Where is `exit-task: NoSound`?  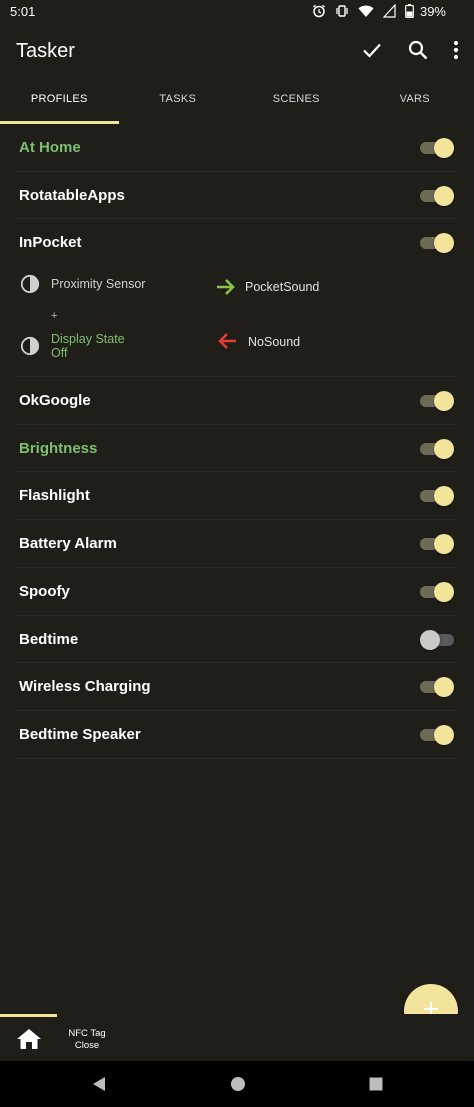 exit-task: NoSound is located at coordinates (274, 342).